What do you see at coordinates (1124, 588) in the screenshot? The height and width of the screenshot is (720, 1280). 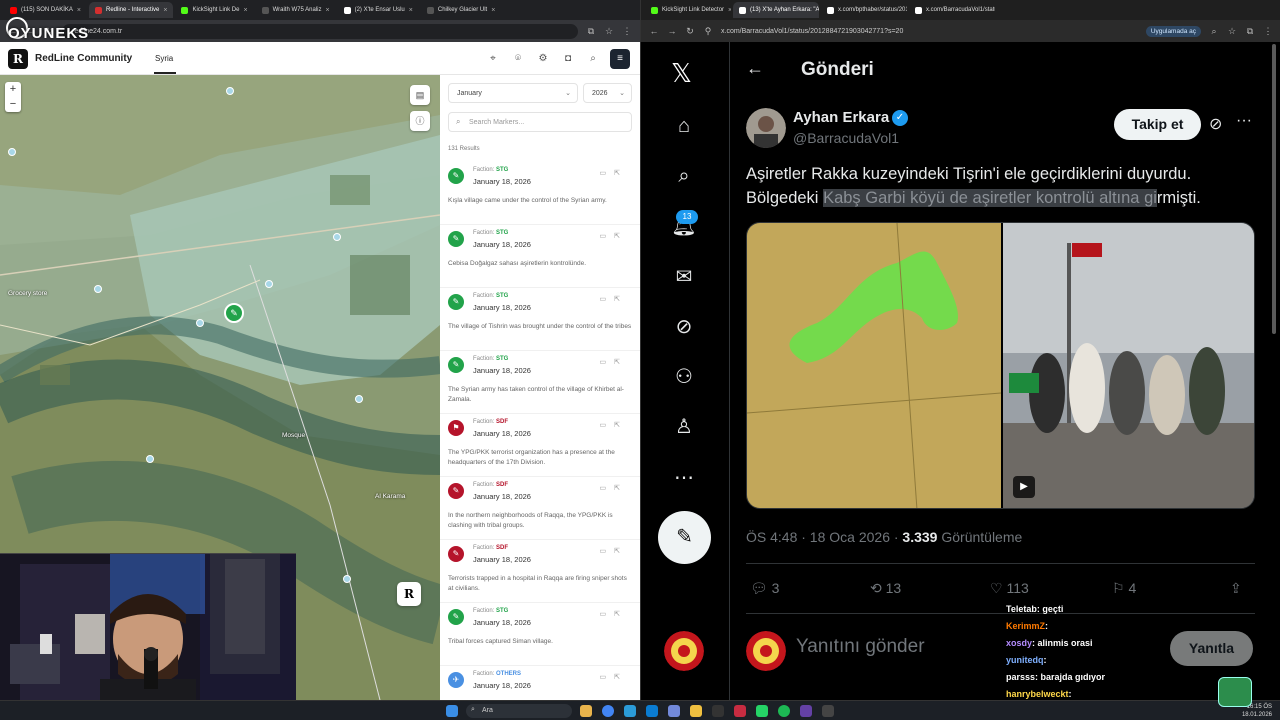 I see `bookmark-count: ⚐ 4` at bounding box center [1124, 588].